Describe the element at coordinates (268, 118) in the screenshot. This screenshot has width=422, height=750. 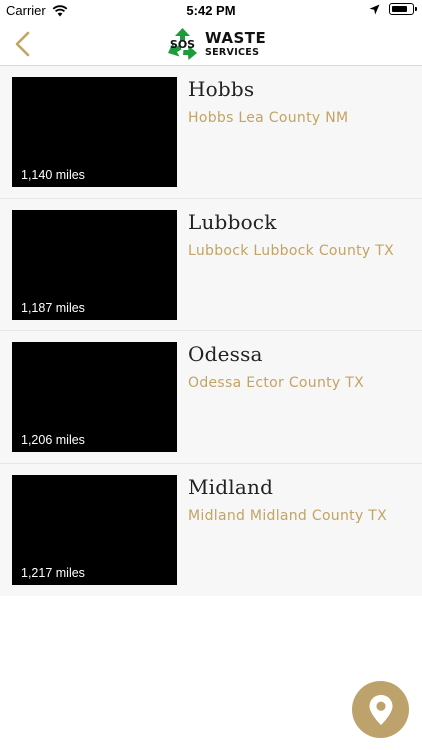
I see `city-subtitle: Hobbs Lea County NM` at that location.